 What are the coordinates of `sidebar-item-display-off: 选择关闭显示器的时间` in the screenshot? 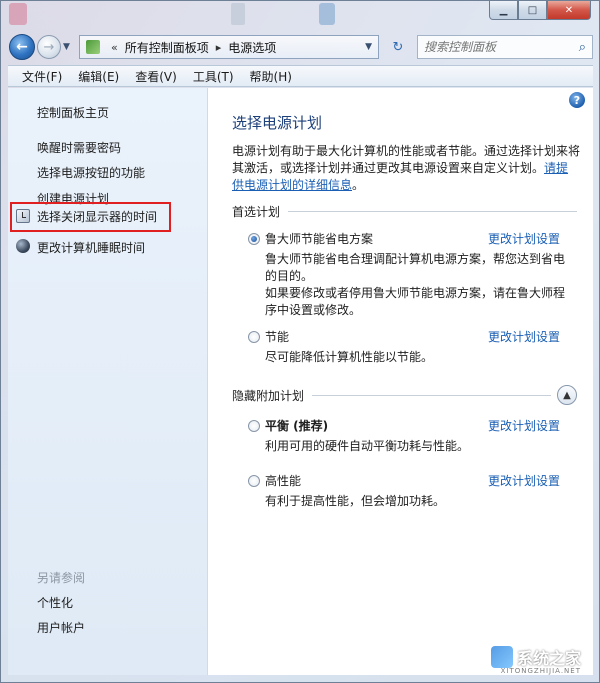 It's located at (97, 216).